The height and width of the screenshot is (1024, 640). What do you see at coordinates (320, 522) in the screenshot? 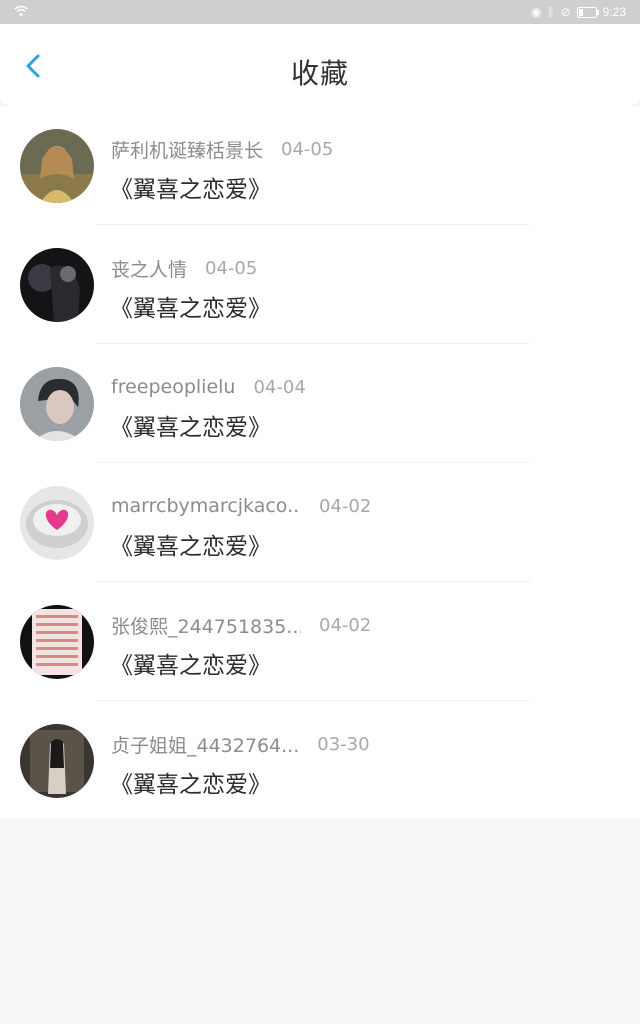
I see `favorite-item: marrcbymarcjkaco... 04-02 《翼喜之恋爱》` at bounding box center [320, 522].